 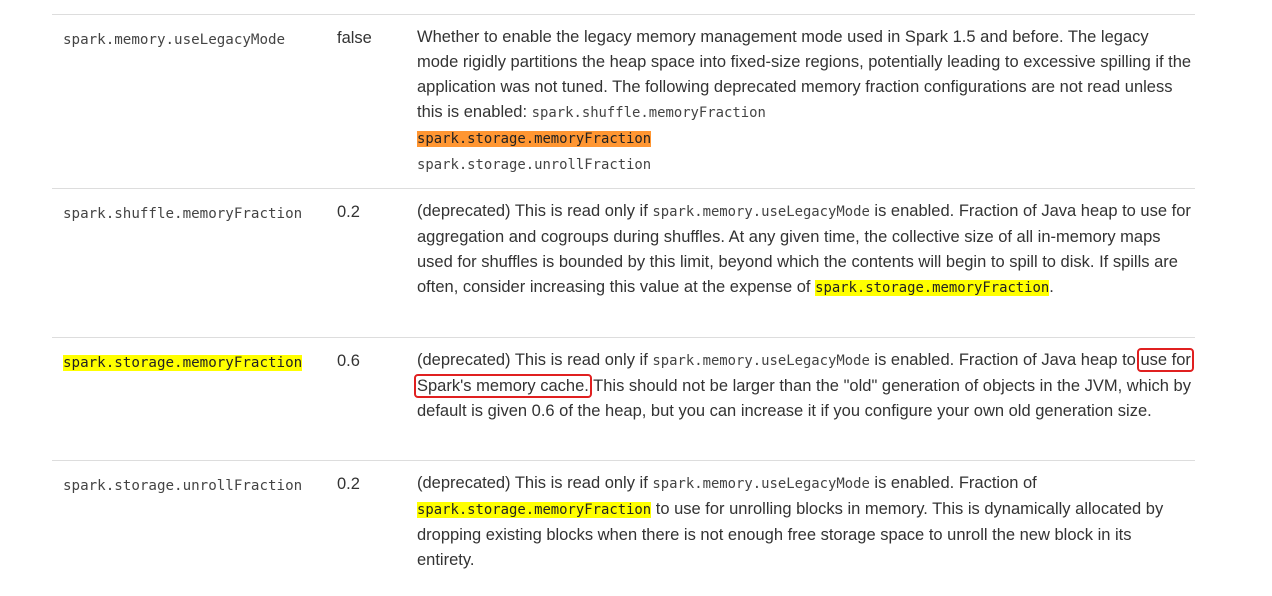 I want to click on description-text: ., so click(x=1051, y=287).